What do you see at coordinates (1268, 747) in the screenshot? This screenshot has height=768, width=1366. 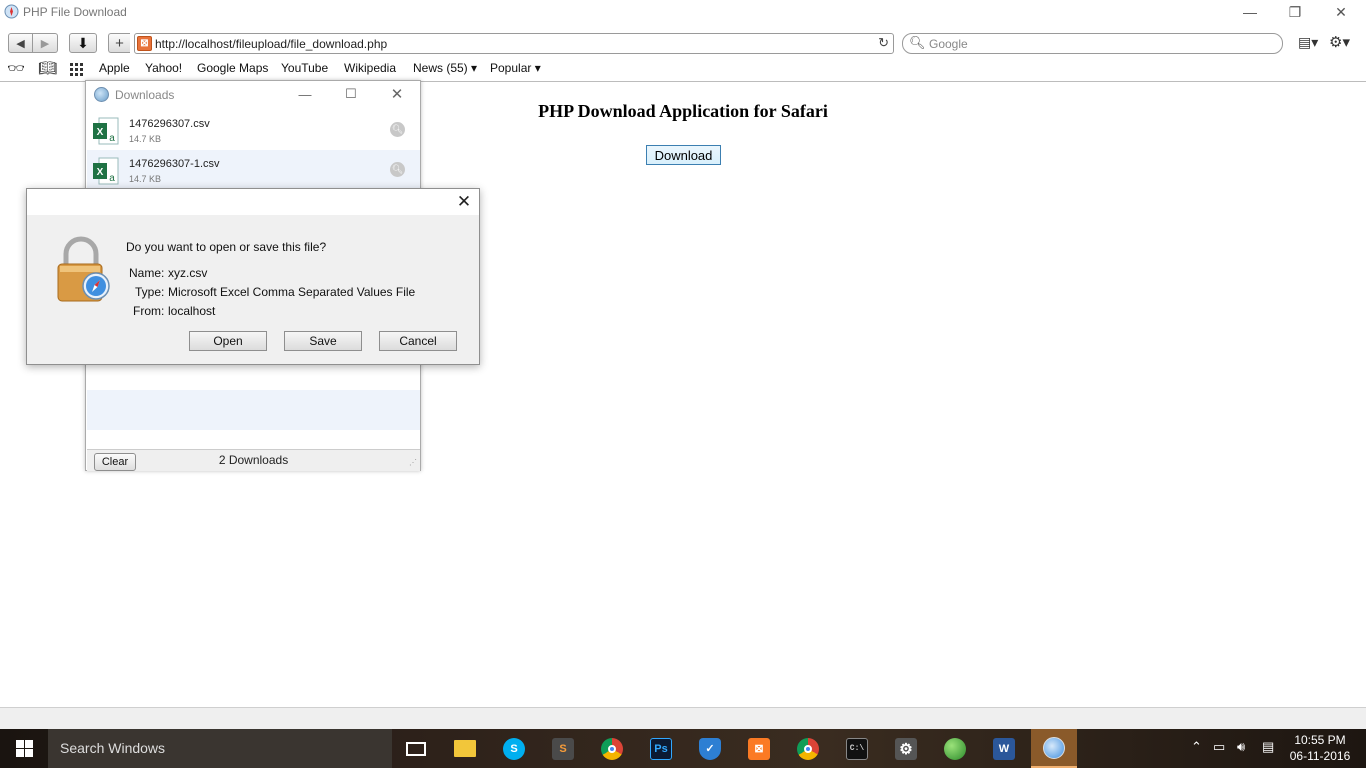 I see `notifications-icon: ▤` at bounding box center [1268, 747].